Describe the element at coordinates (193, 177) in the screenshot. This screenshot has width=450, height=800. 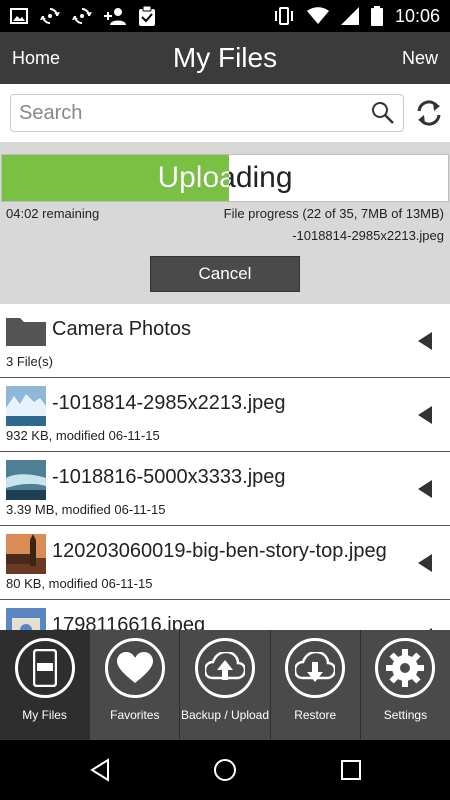
I see `upload-progress-label-inverse: Uploading` at that location.